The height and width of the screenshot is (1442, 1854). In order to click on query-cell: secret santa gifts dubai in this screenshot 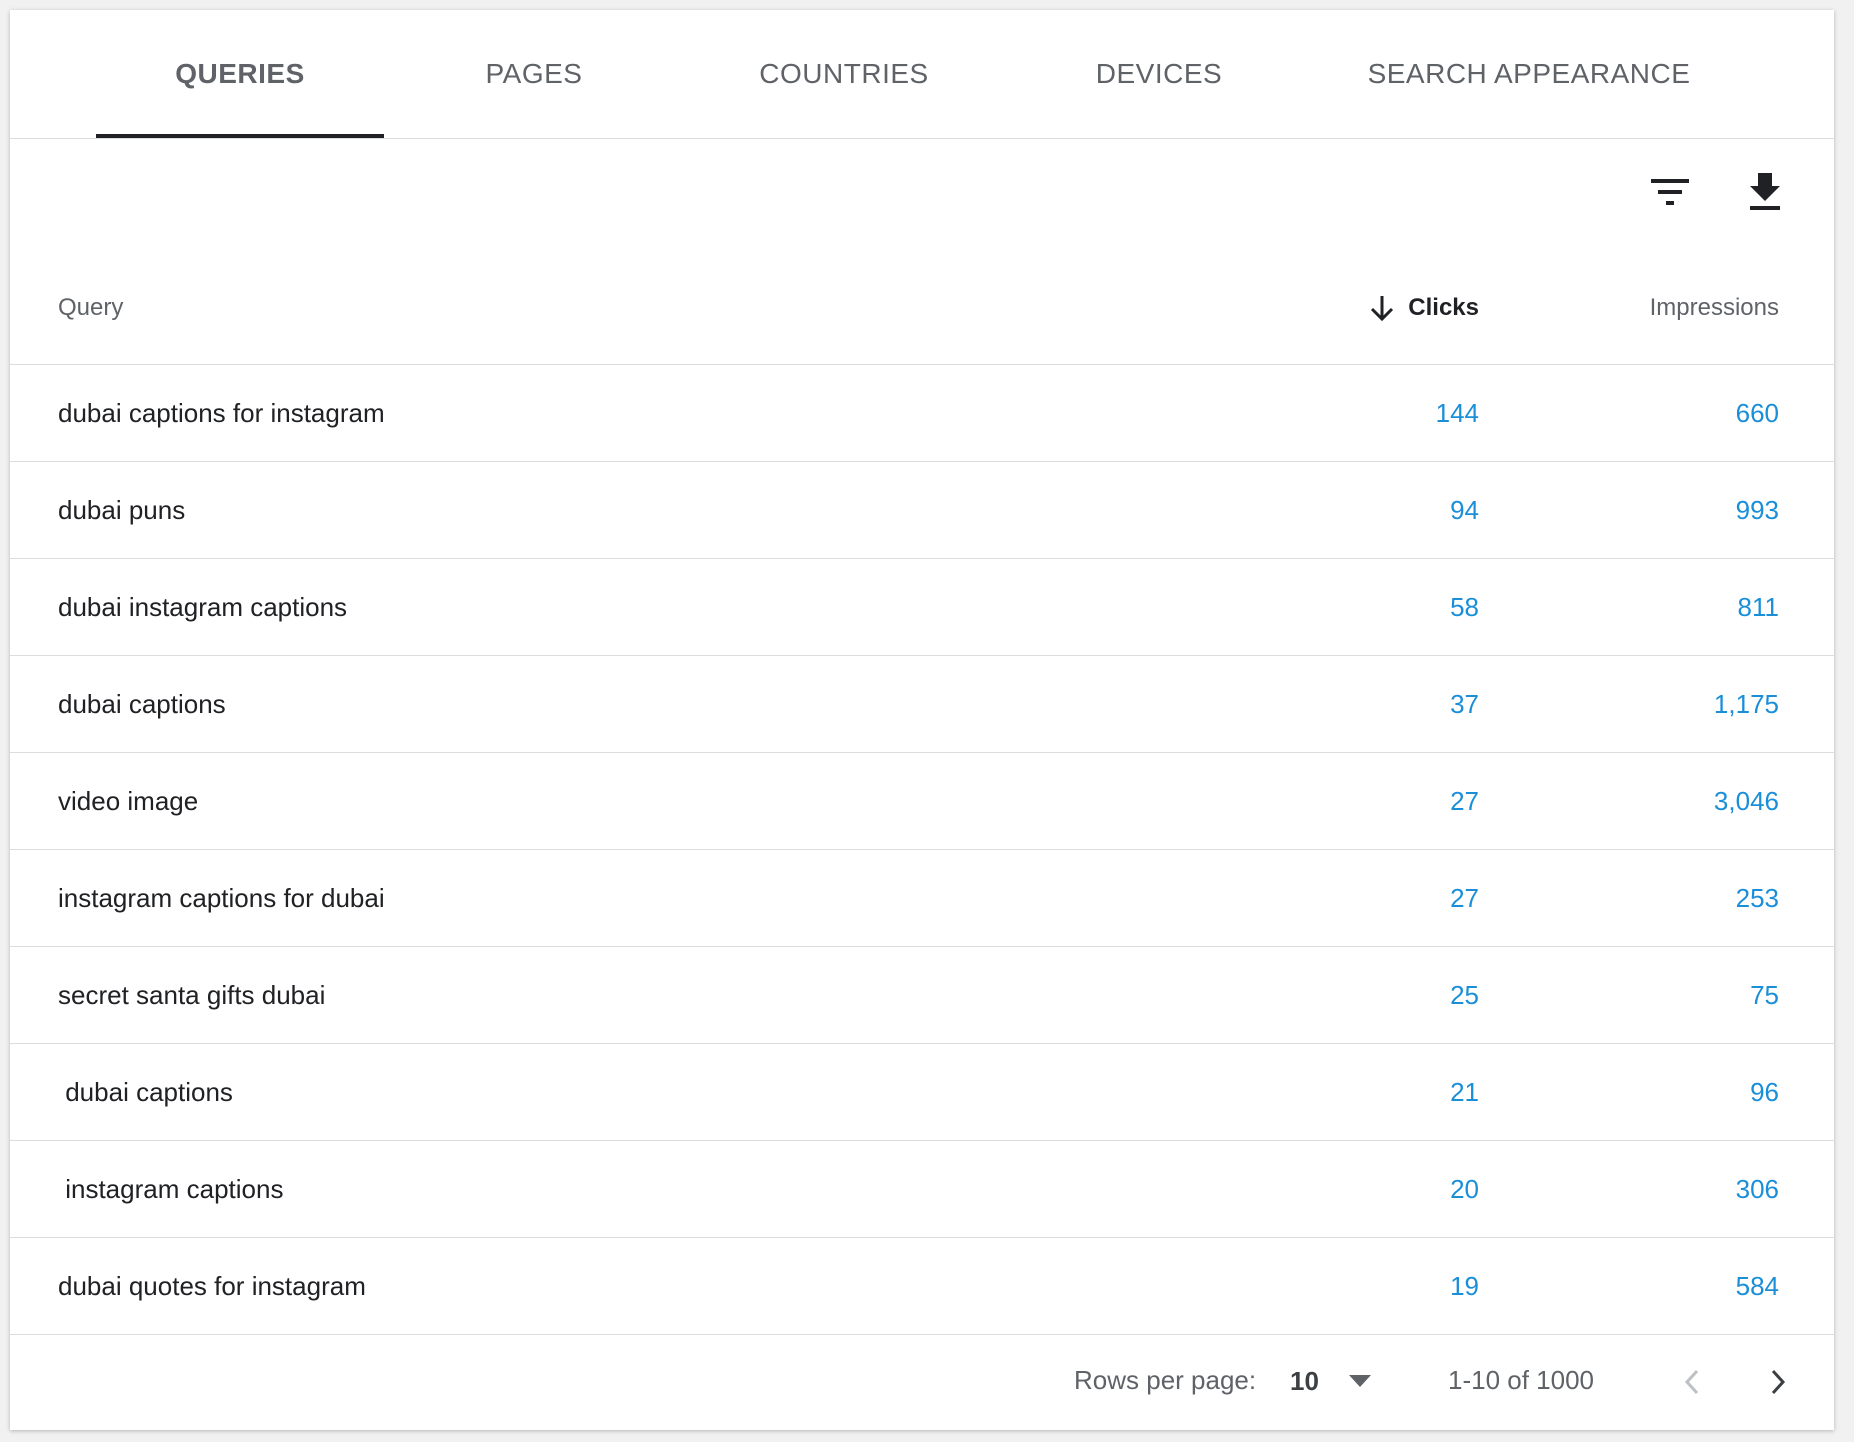, I will do `click(192, 994)`.